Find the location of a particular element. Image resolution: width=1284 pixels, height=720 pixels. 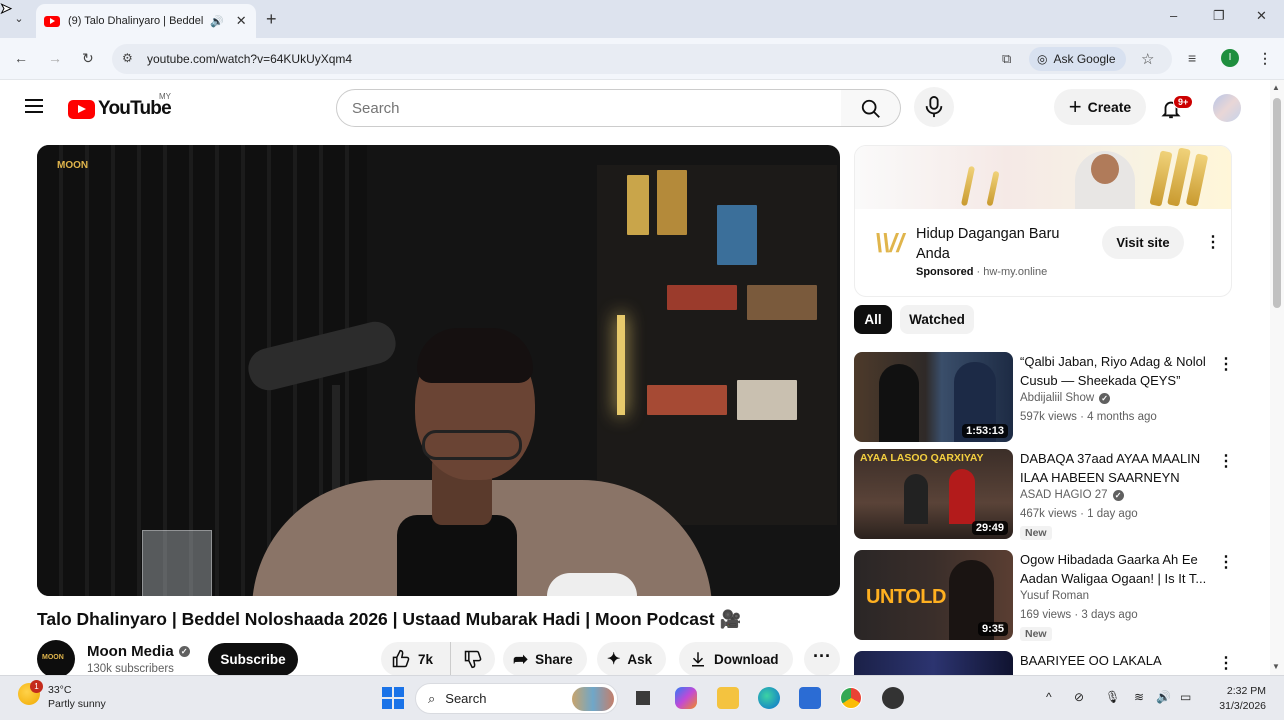

video-channel: ASAD HAGIO 27 is located at coordinates (1064, 495).